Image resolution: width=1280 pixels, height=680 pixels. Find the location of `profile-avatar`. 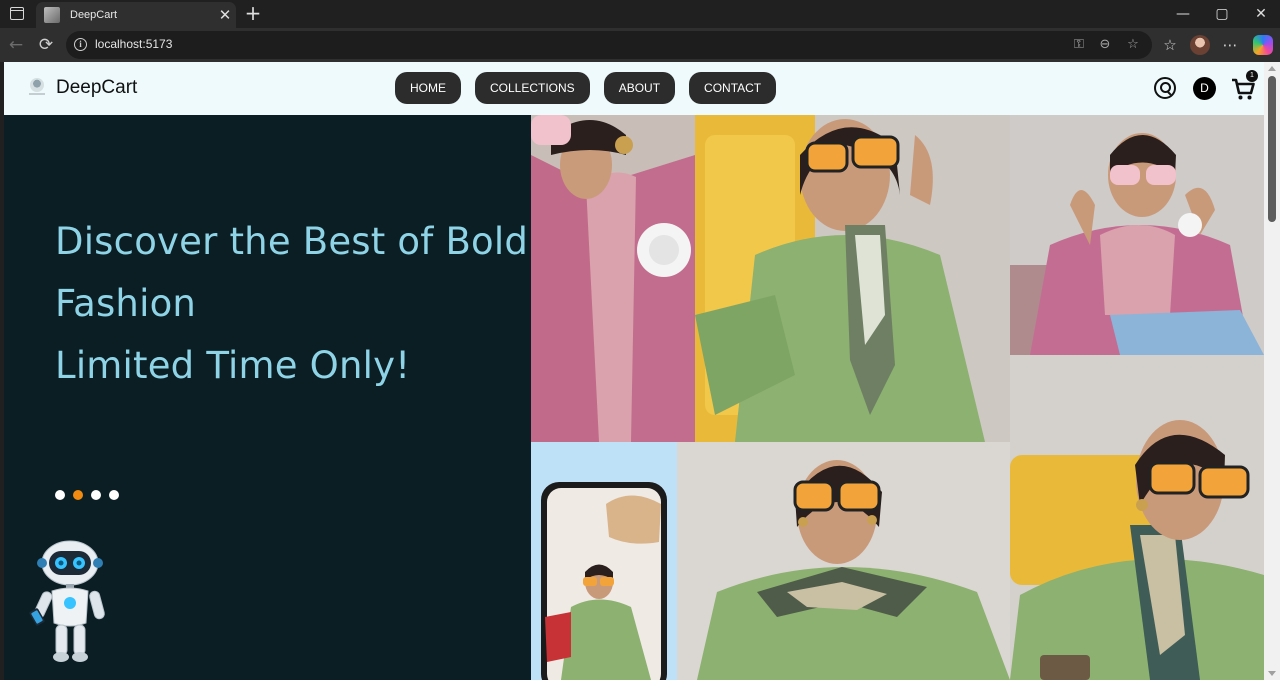

profile-avatar is located at coordinates (1200, 45).